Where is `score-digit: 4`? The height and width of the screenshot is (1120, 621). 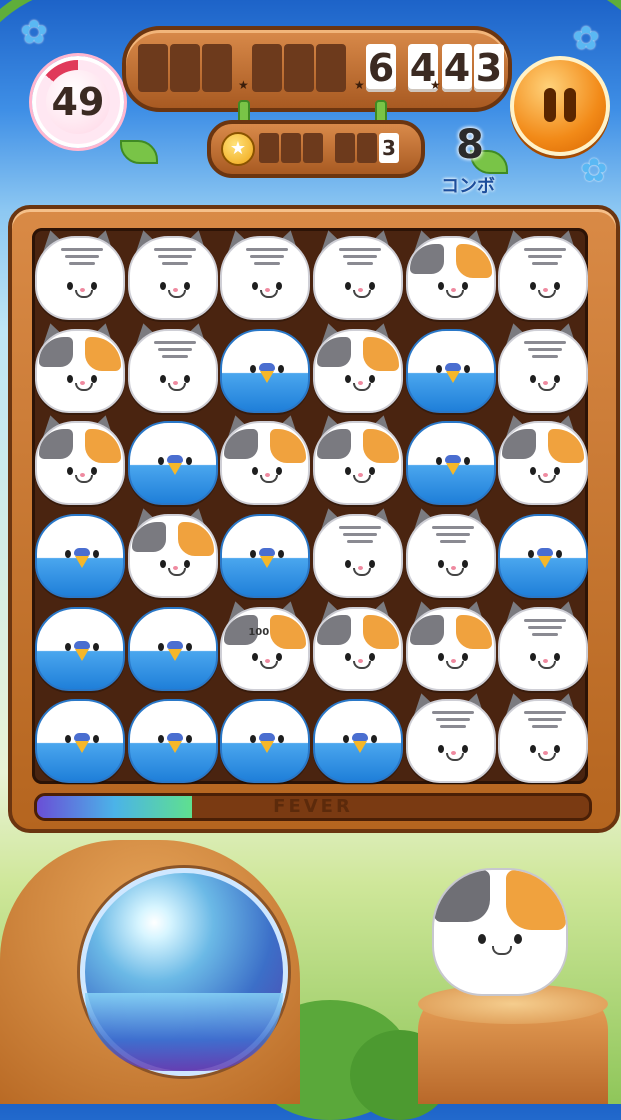
score-digit: 4 is located at coordinates (457, 68).